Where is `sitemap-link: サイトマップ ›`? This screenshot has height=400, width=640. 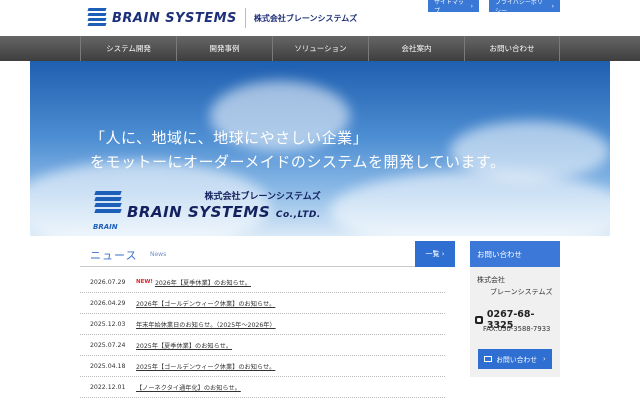 sitemap-link: サイトマップ › is located at coordinates (453, 7).